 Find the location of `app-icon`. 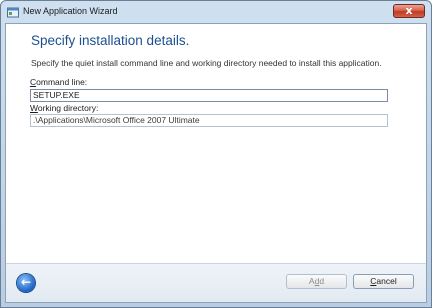

app-icon is located at coordinates (13, 12).